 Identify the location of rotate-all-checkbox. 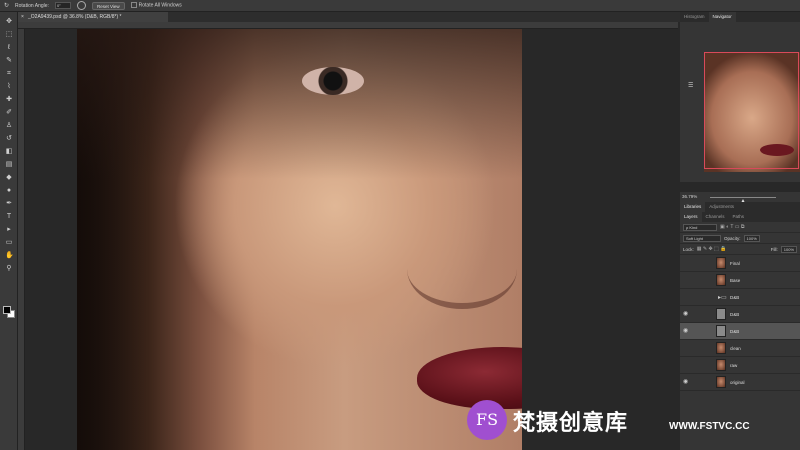
(133, 5).